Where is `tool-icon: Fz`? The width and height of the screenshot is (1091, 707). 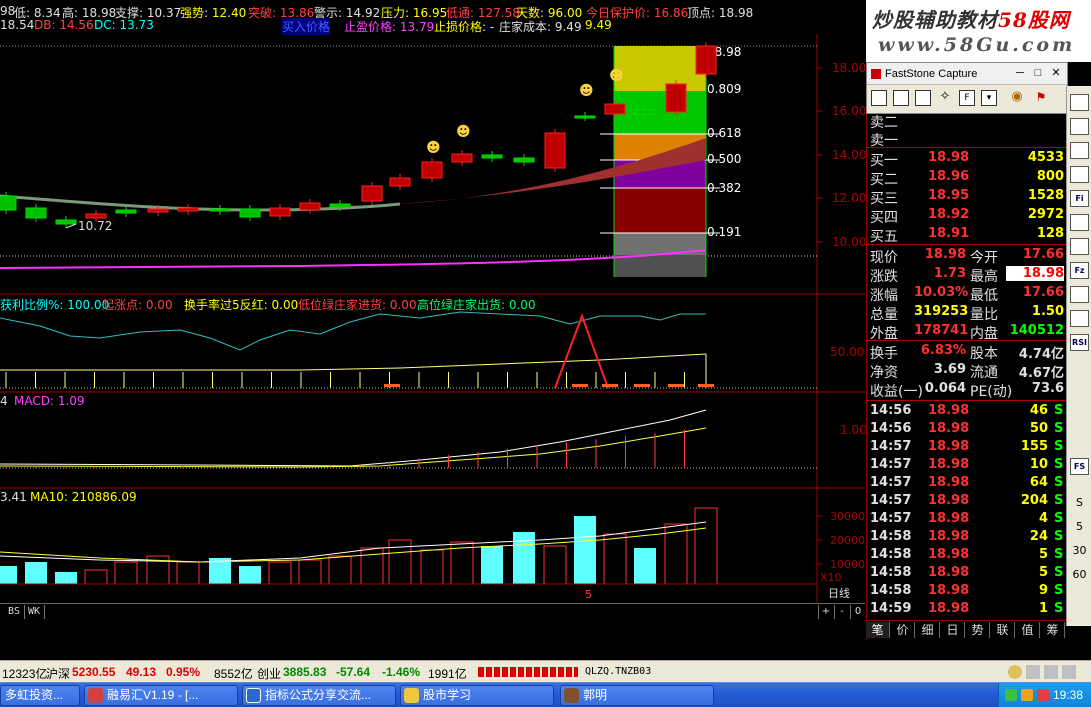
tool-icon: Fz is located at coordinates (1079, 270).